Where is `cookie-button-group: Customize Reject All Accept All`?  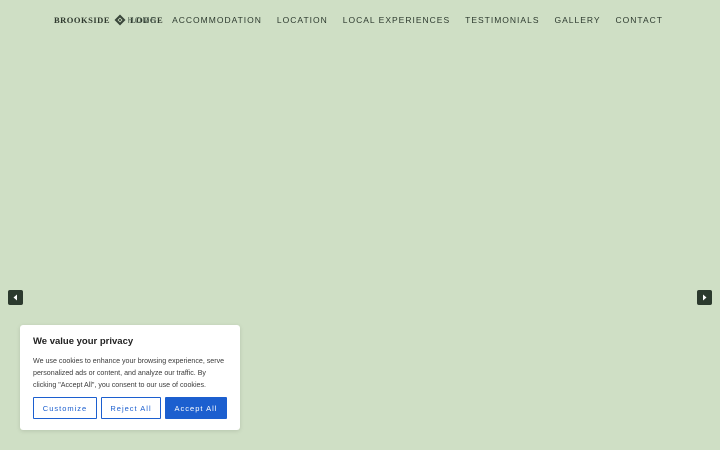
cookie-button-group: Customize Reject All Accept All is located at coordinates (130, 408).